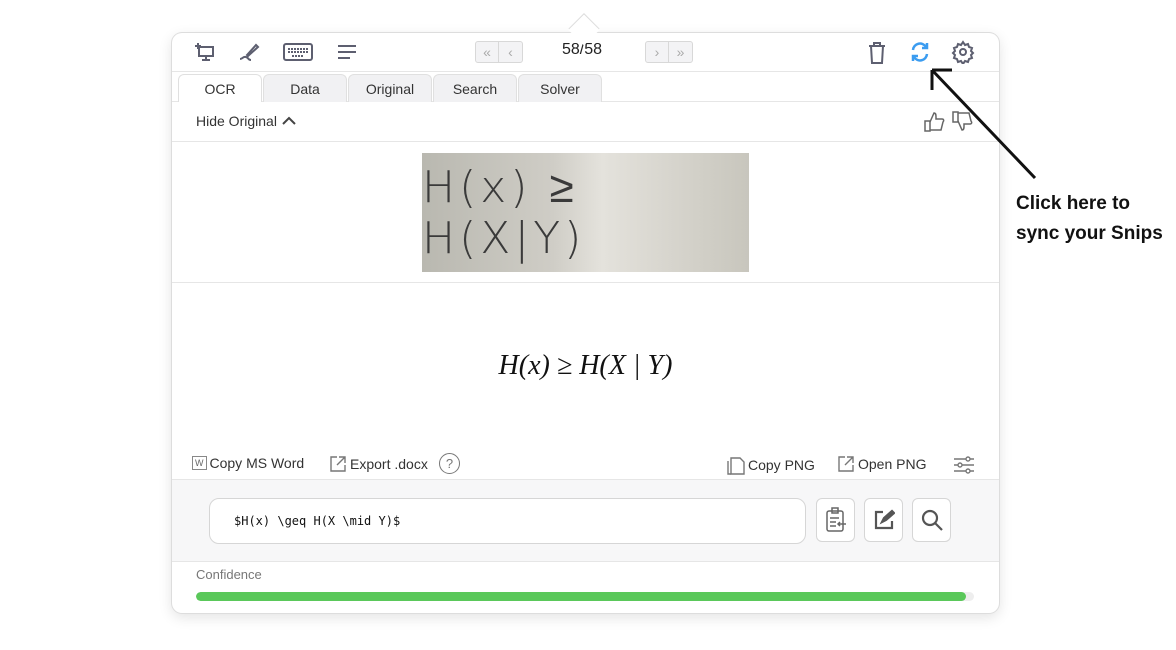 This screenshot has width=1176, height=650. Describe the element at coordinates (983, 124) in the screenshot. I see `annotation-arrow` at that location.